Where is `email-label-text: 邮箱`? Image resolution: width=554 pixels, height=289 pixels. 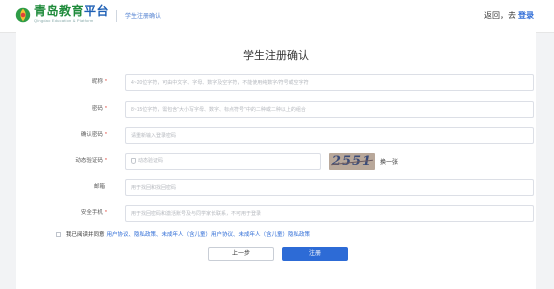
email-label-text: 邮箱 is located at coordinates (99, 187).